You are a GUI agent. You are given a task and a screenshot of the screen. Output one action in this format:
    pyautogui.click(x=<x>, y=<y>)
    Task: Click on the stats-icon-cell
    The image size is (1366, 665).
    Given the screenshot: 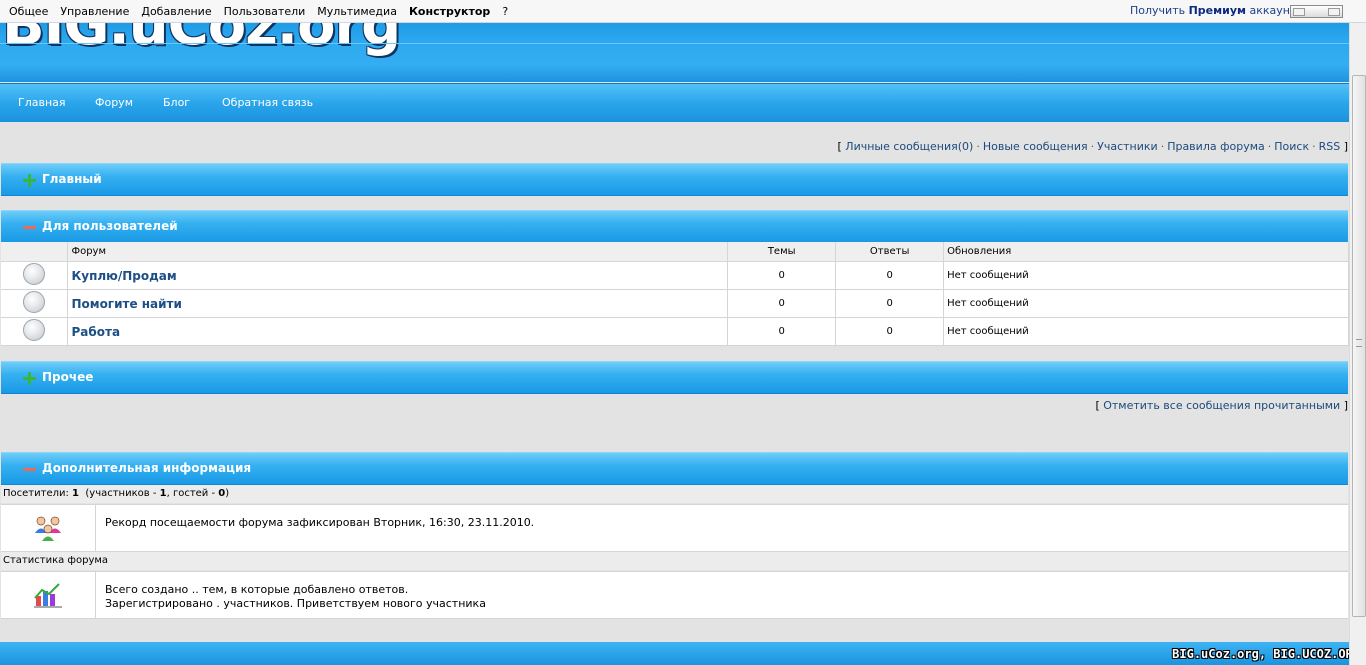 What is the action you would take?
    pyautogui.click(x=48, y=595)
    